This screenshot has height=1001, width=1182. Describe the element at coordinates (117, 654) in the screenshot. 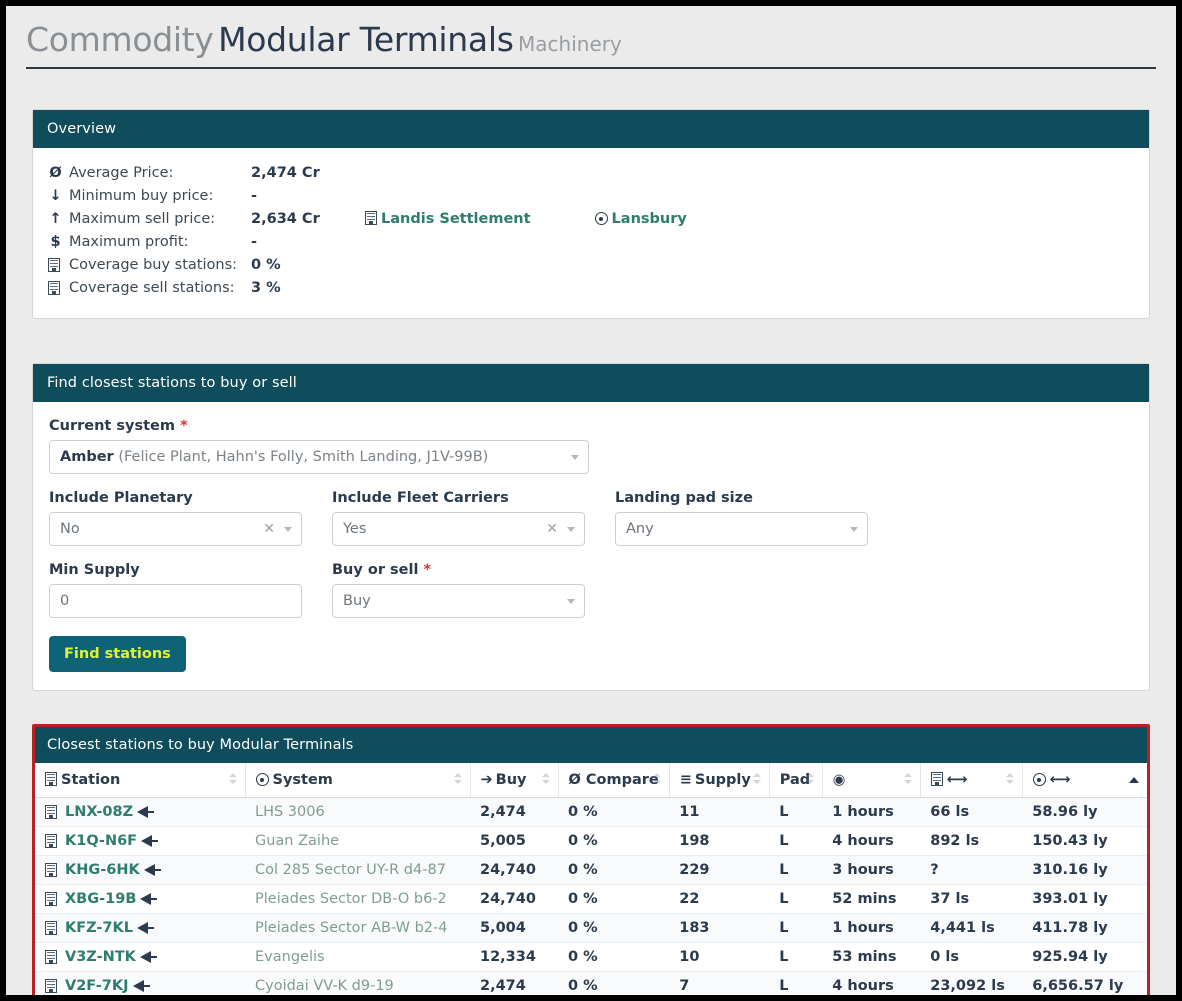

I see `find-stations-button: Find stations` at that location.